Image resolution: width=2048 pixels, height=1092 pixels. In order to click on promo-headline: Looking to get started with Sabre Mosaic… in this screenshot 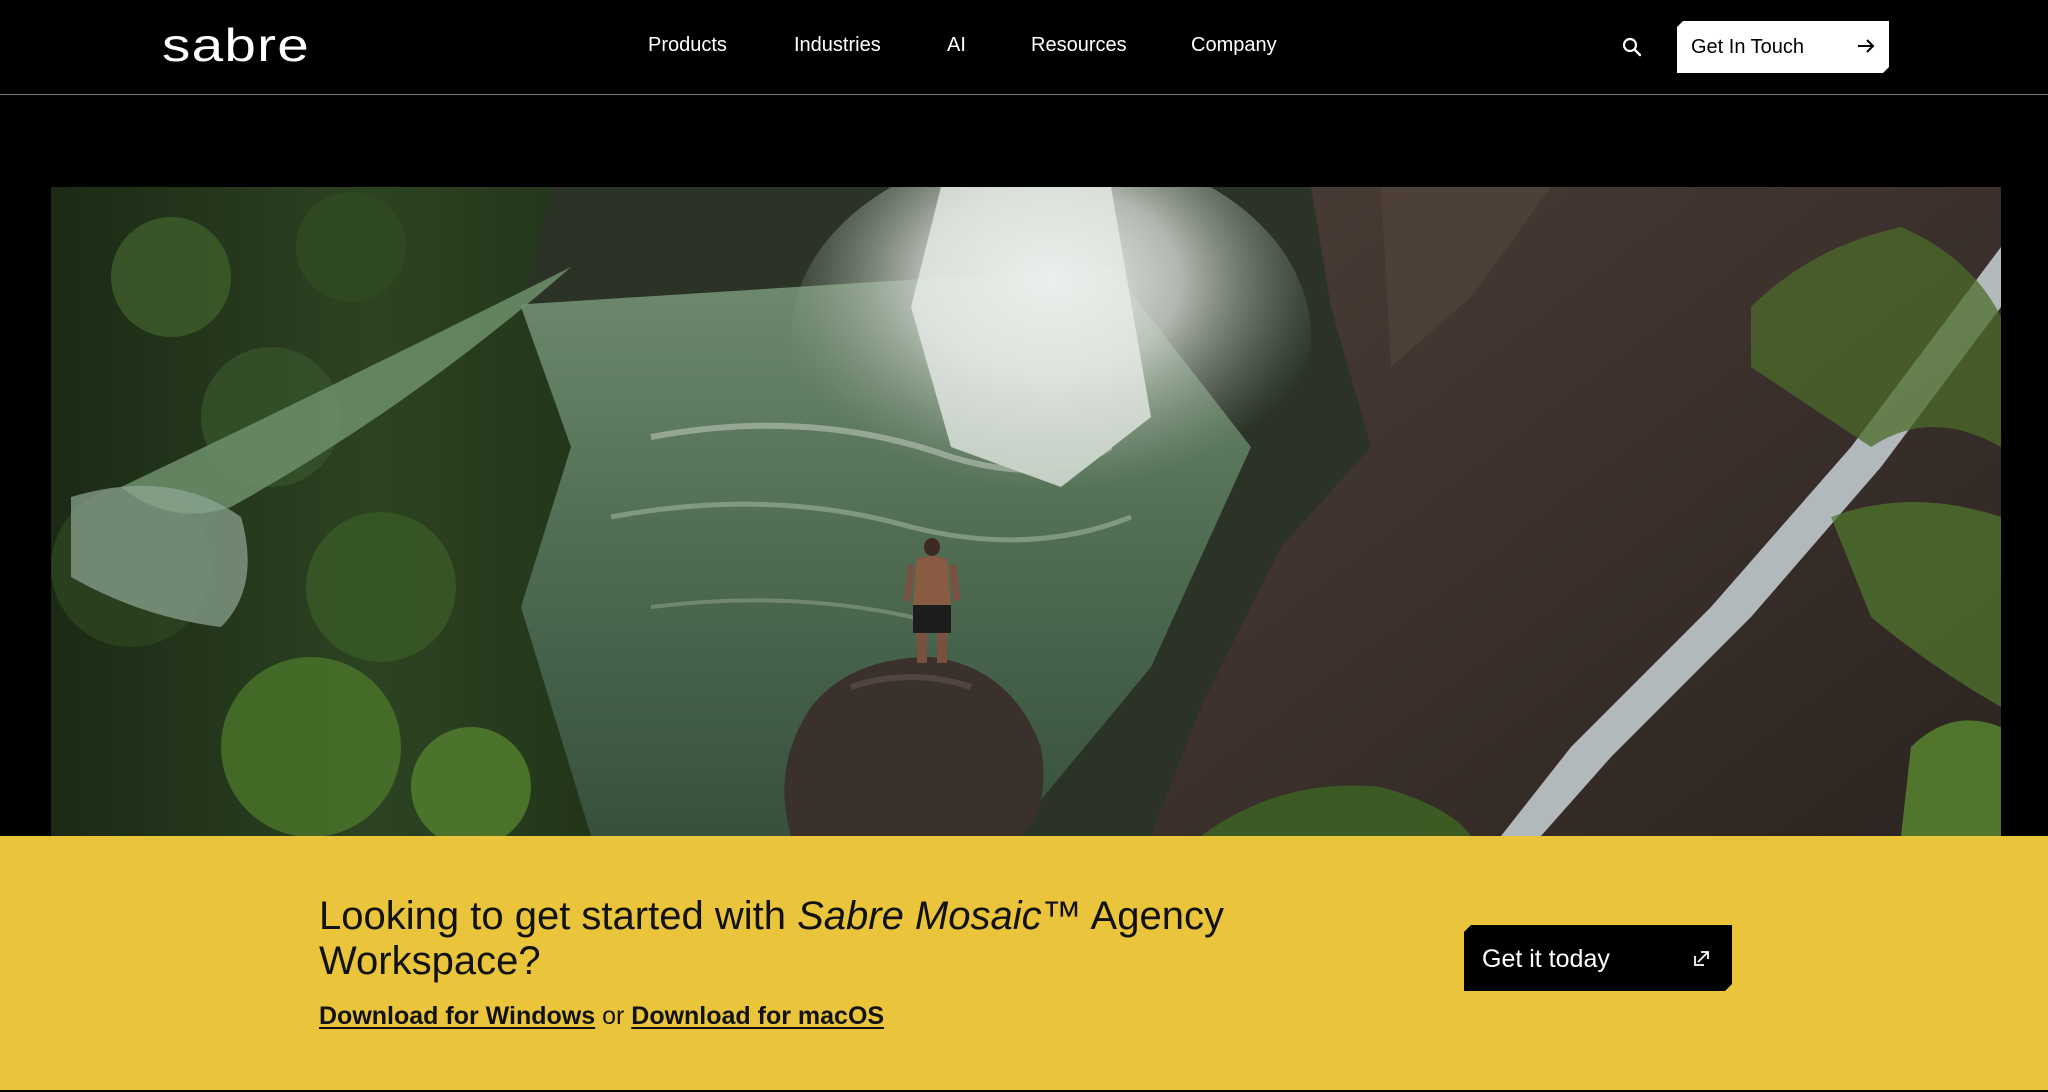, I will do `click(789, 939)`.